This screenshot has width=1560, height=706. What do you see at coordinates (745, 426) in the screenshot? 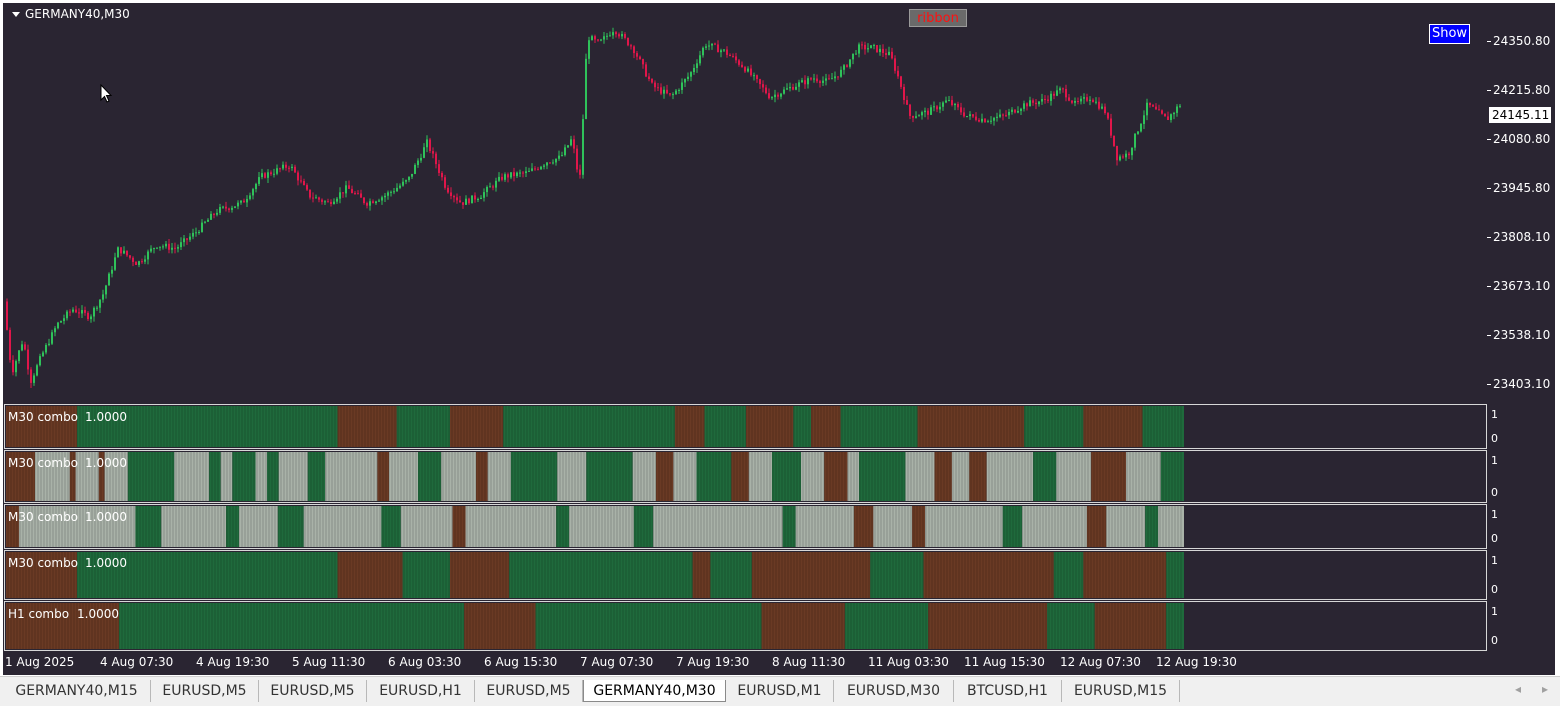
I see `indicator-pane-1: M30 combo 1.0000` at bounding box center [745, 426].